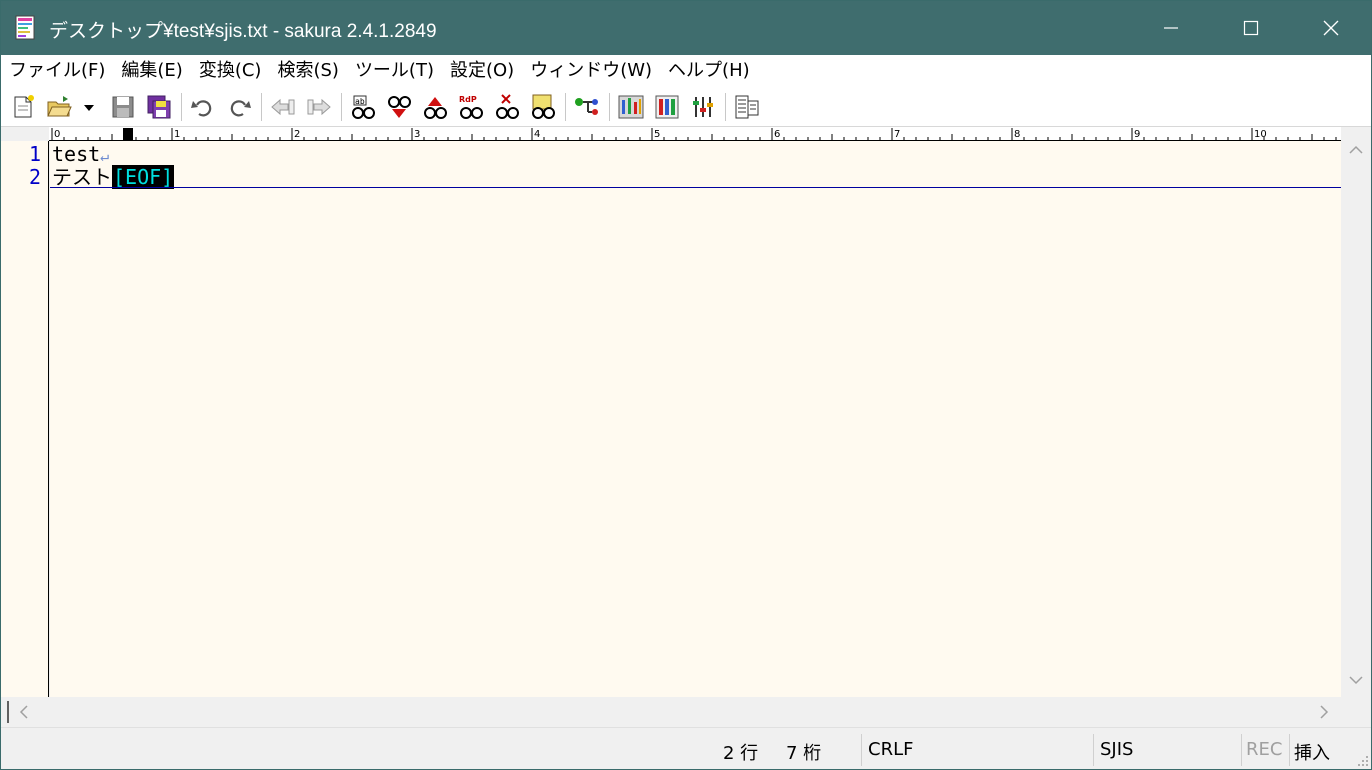 This screenshot has width=1372, height=770. I want to click on ruler-label: 1, so click(177, 134).